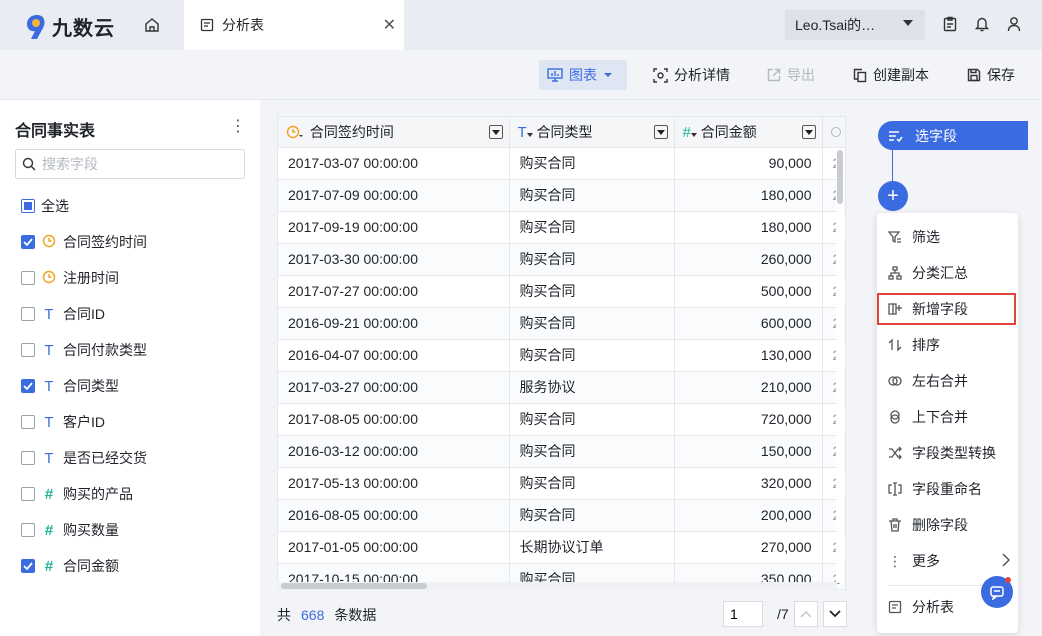 This screenshot has width=1042, height=636. What do you see at coordinates (84, 458) in the screenshot?
I see `field-item: T 是否已经交货` at bounding box center [84, 458].